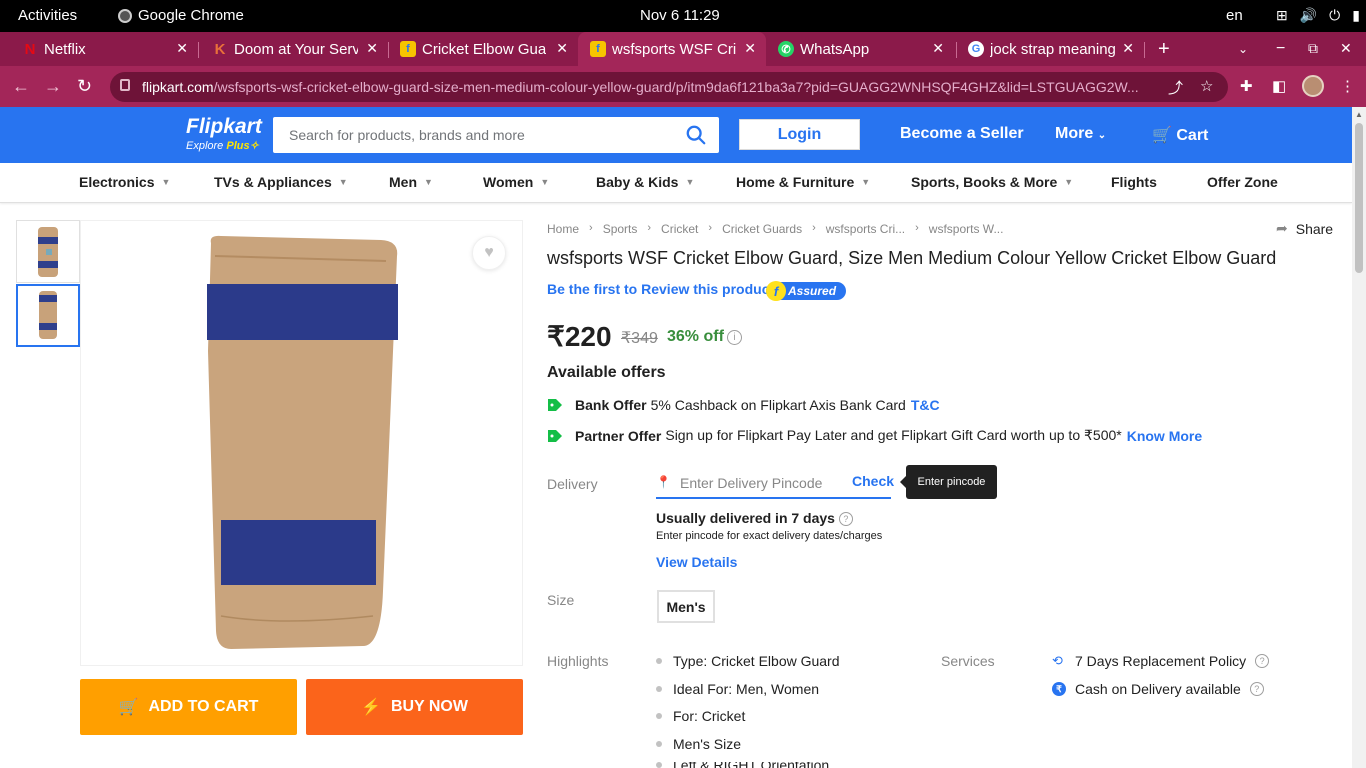 The image size is (1366, 768). I want to click on back-icon: ←, so click(21, 86).